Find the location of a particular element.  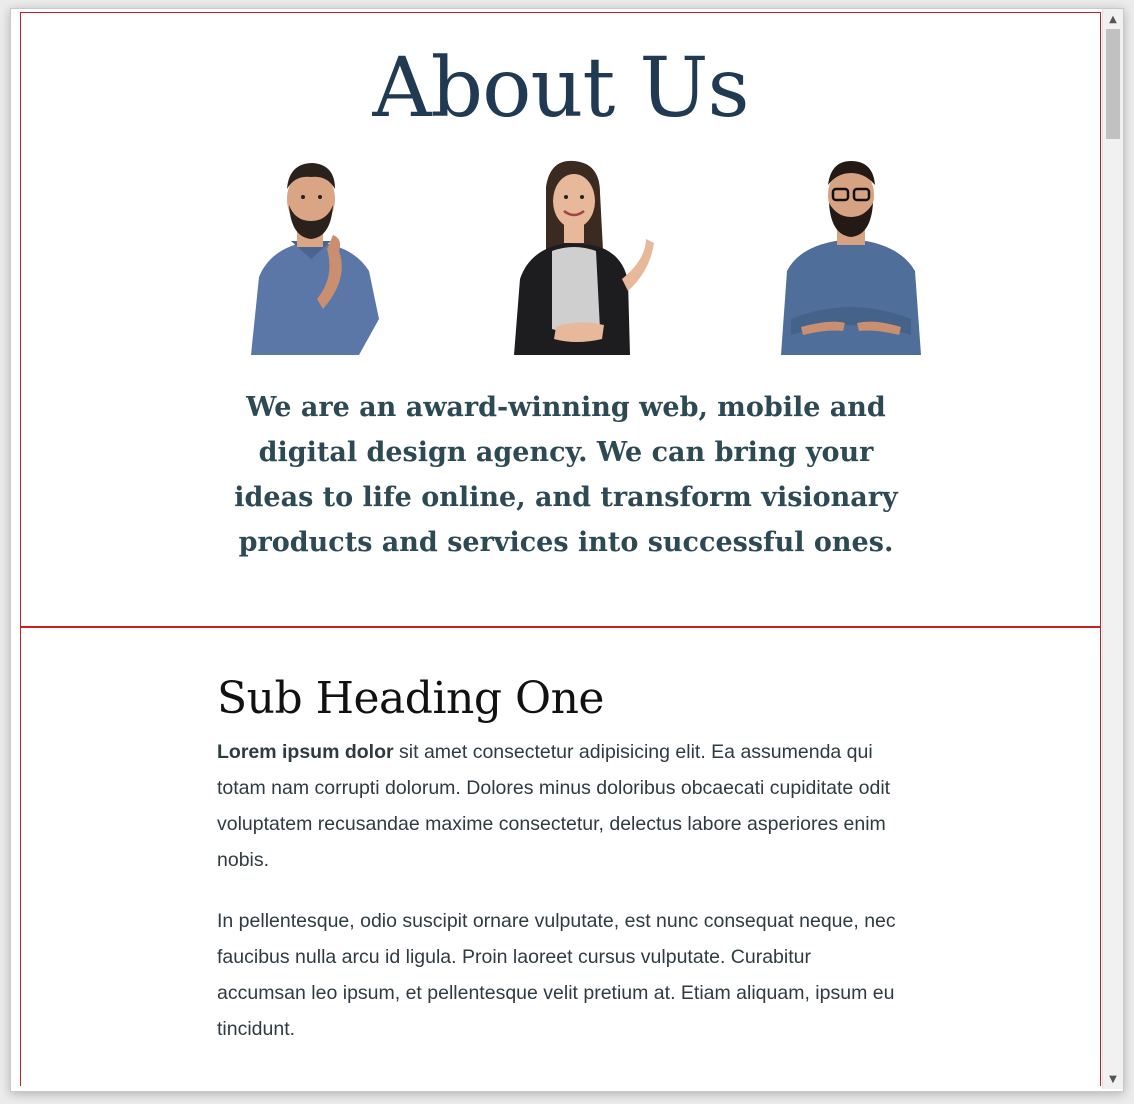

scrollbar-thumb is located at coordinates (1113, 84).